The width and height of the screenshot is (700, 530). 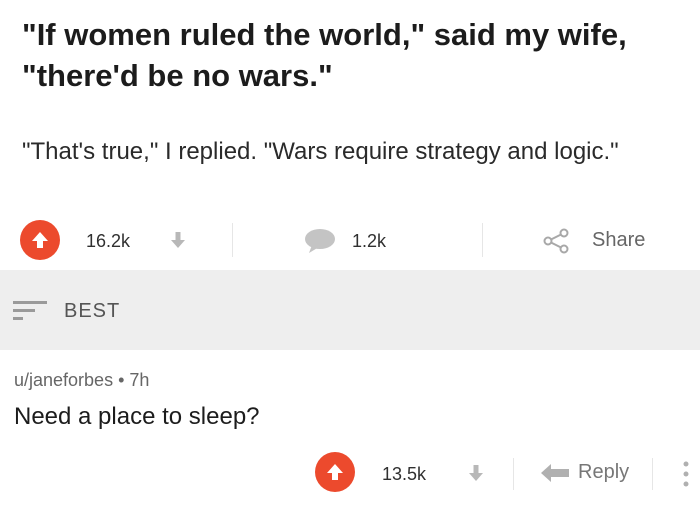 I want to click on comment-upvote-button, so click(x=335, y=472).